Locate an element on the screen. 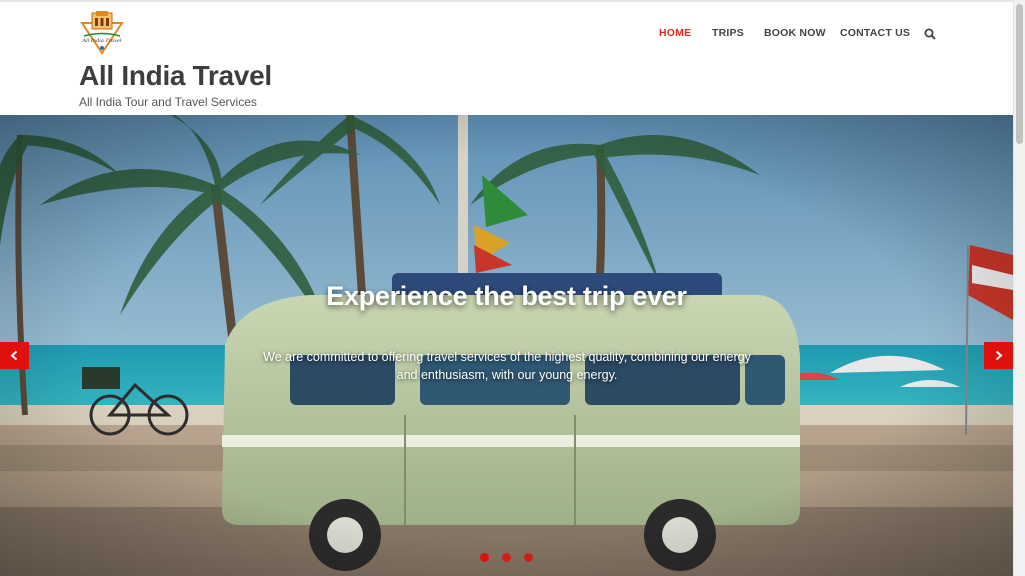 This screenshot has height=576, width=1025. hero-title: Experience the best trip ever is located at coordinates (506, 296).